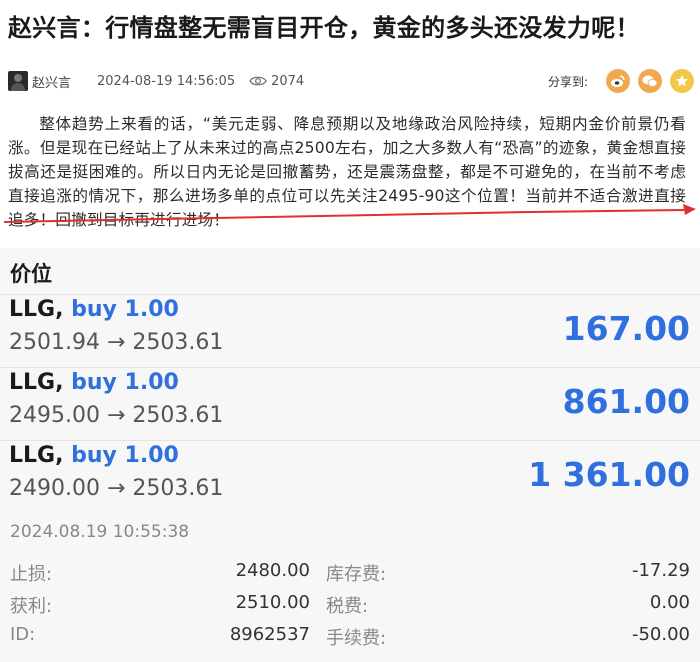 Image resolution: width=700 pixels, height=662 pixels. Describe the element at coordinates (100, 532) in the screenshot. I see `trade-timestamp: 2024.08.19 10:55:38` at that location.